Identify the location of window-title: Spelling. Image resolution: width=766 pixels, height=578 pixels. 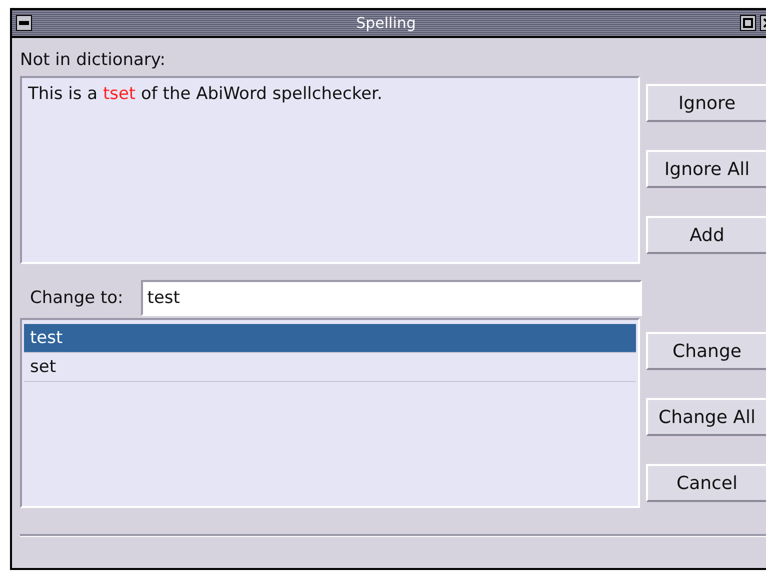
(386, 23).